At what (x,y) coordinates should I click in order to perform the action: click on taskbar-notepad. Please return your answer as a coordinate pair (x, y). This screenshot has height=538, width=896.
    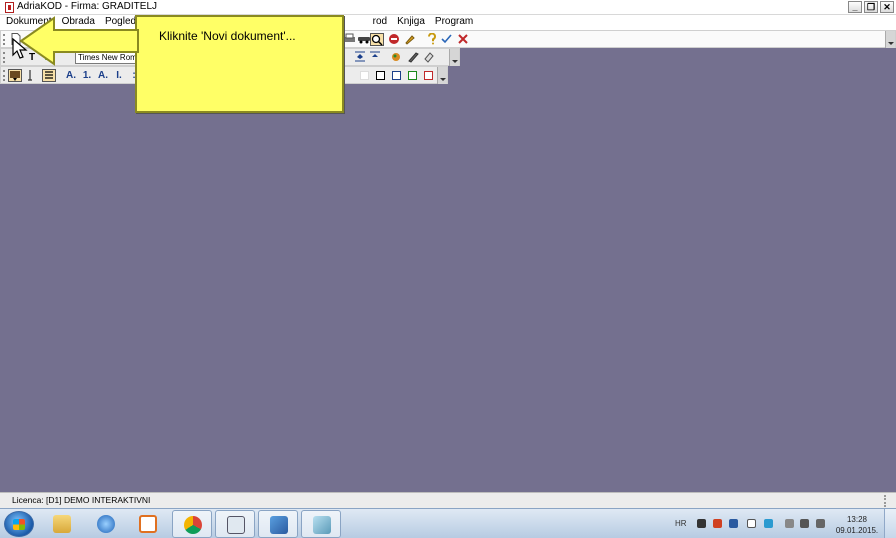
    Looking at the image, I should click on (321, 524).